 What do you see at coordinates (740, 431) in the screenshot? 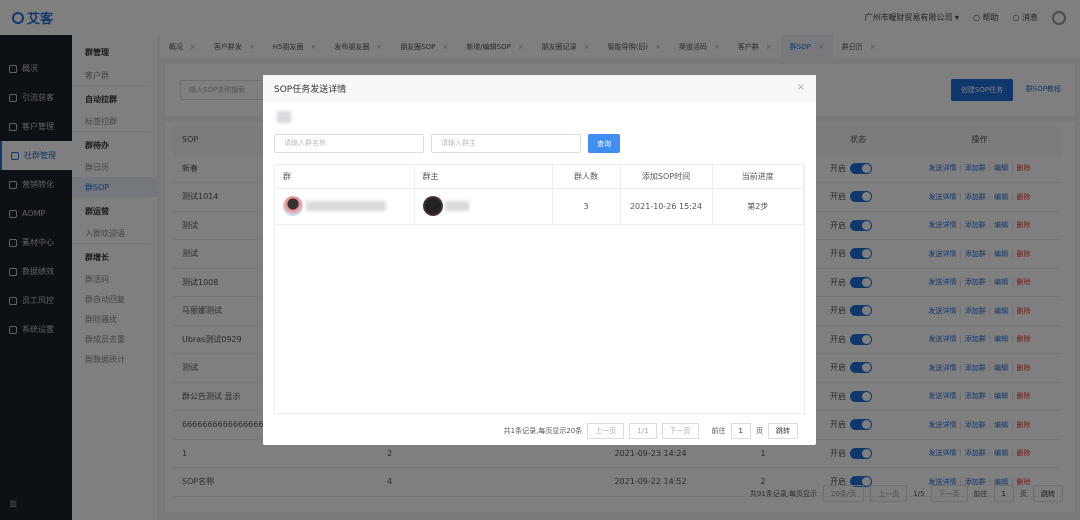
I see `modal-goto-input: 1` at bounding box center [740, 431].